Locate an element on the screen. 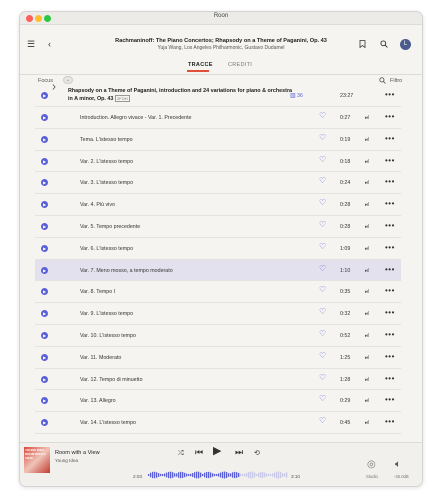  title-bar: Roon is located at coordinates (221, 18).